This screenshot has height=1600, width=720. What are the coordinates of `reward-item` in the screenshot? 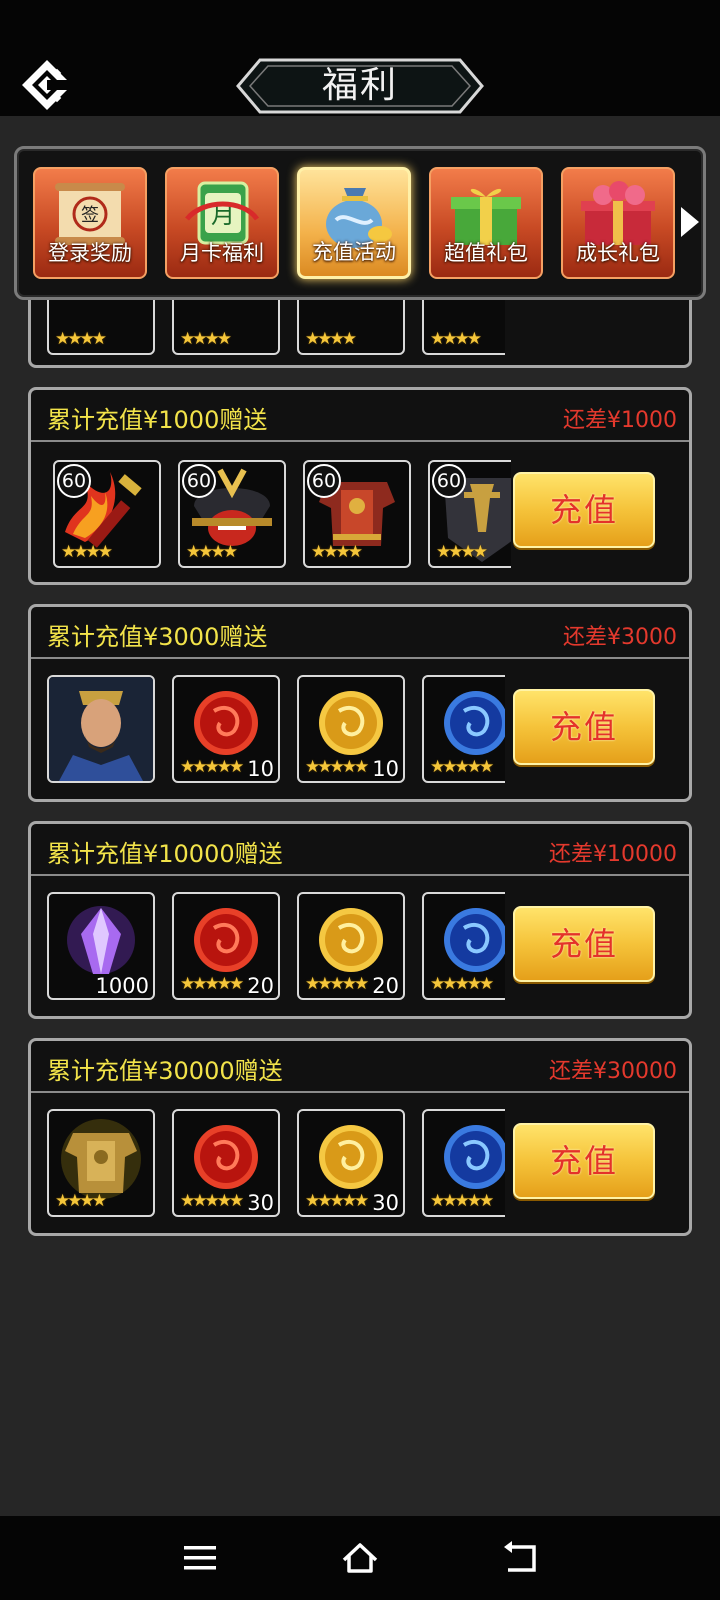 It's located at (101, 729).